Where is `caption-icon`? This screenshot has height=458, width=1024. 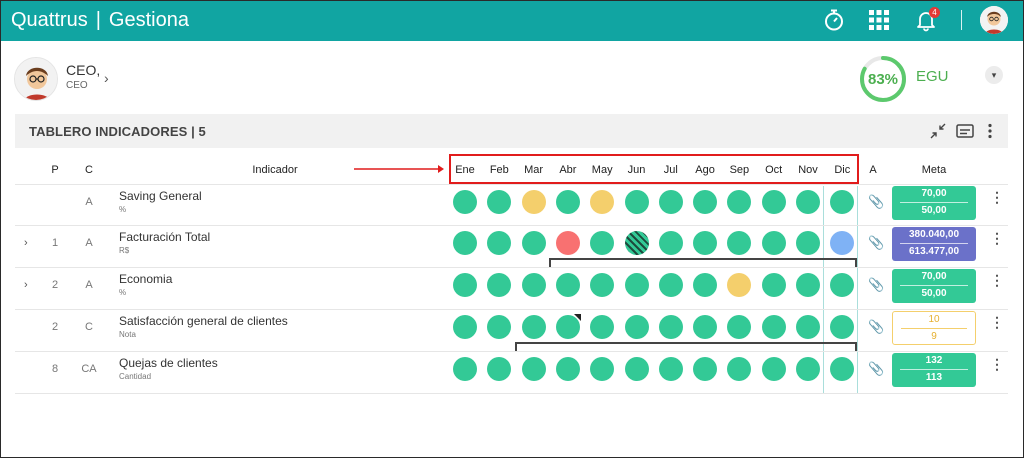
caption-icon is located at coordinates (965, 131).